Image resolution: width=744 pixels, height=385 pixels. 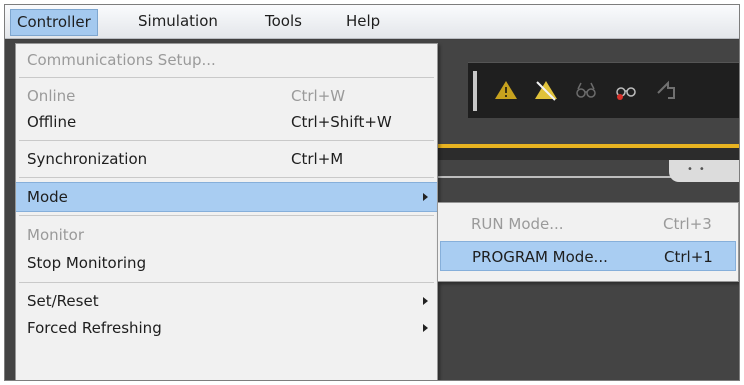 What do you see at coordinates (587, 154) in the screenshot?
I see `panel-header-strip` at bounding box center [587, 154].